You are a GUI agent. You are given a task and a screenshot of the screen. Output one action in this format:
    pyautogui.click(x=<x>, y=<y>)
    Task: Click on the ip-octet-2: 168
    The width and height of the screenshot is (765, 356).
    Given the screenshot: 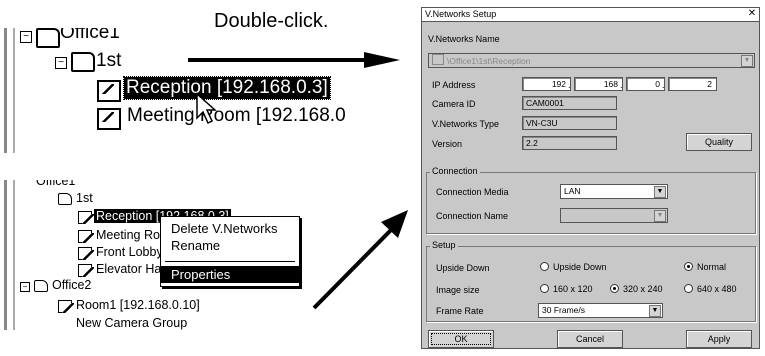 What is the action you would take?
    pyautogui.click(x=598, y=84)
    